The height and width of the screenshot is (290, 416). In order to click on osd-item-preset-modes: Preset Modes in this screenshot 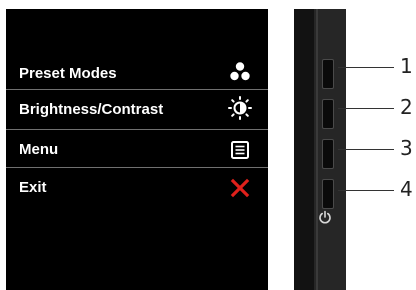, I will do `click(137, 73)`.